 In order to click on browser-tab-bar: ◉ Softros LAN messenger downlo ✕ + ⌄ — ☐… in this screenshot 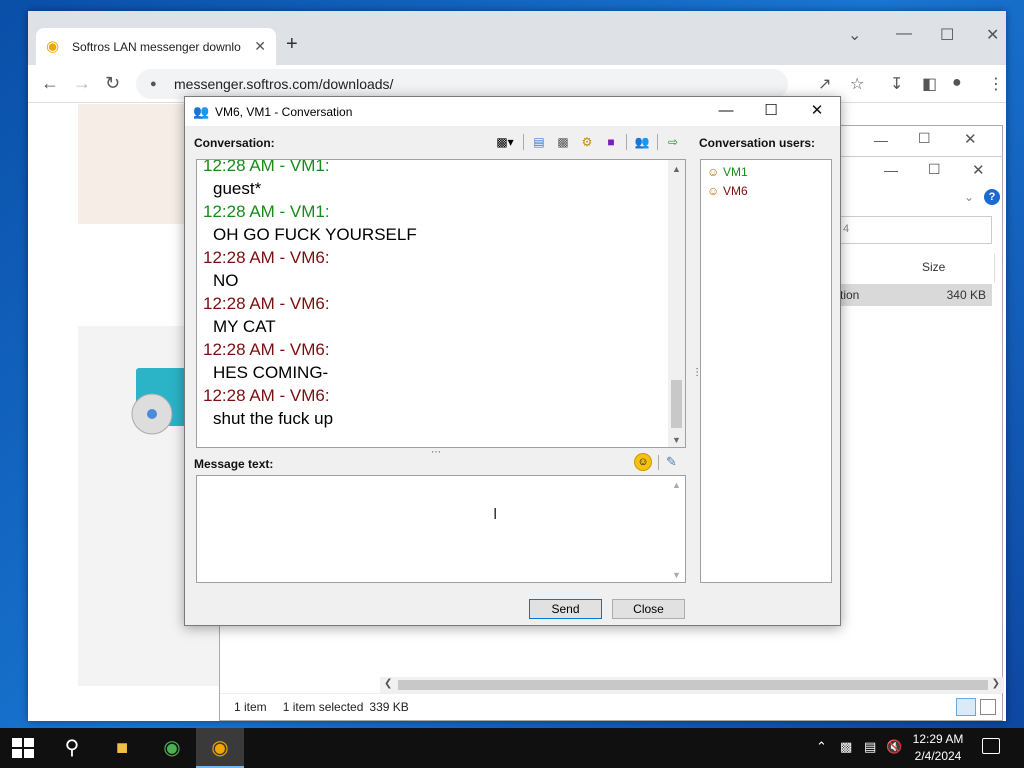, I will do `click(517, 38)`.